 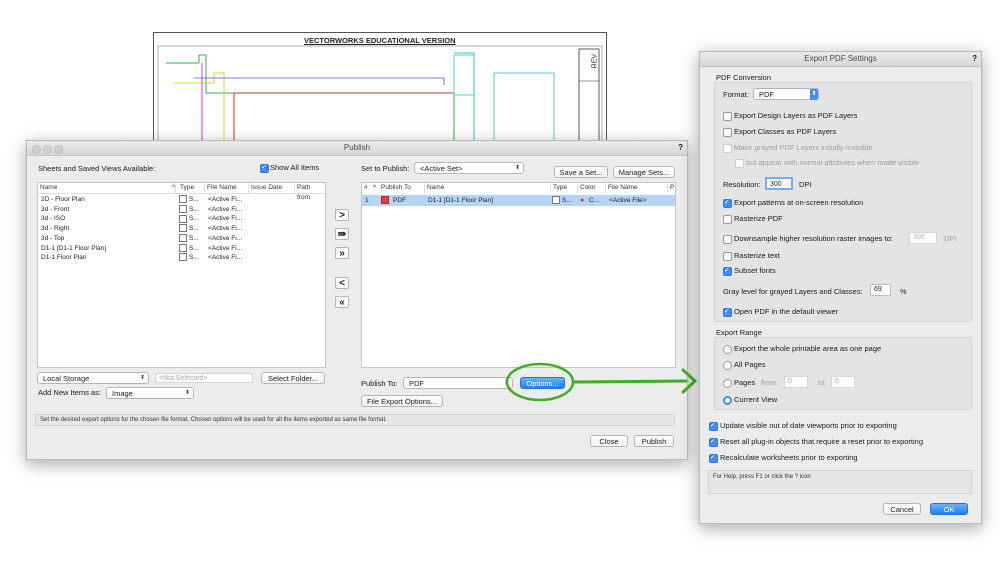 What do you see at coordinates (758, 218) in the screenshot?
I see `rasterize-pdf-label: Rasterize PDF` at bounding box center [758, 218].